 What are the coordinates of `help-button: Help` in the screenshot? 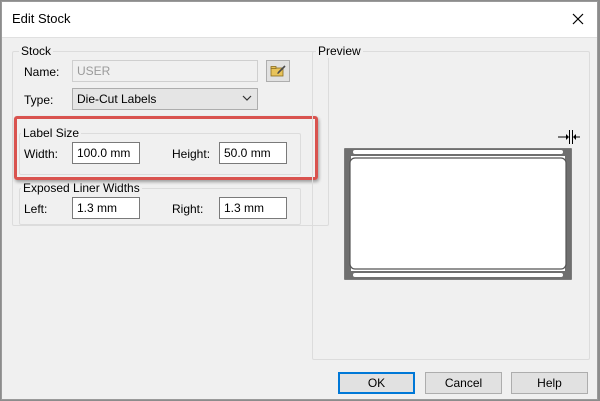 It's located at (549, 383).